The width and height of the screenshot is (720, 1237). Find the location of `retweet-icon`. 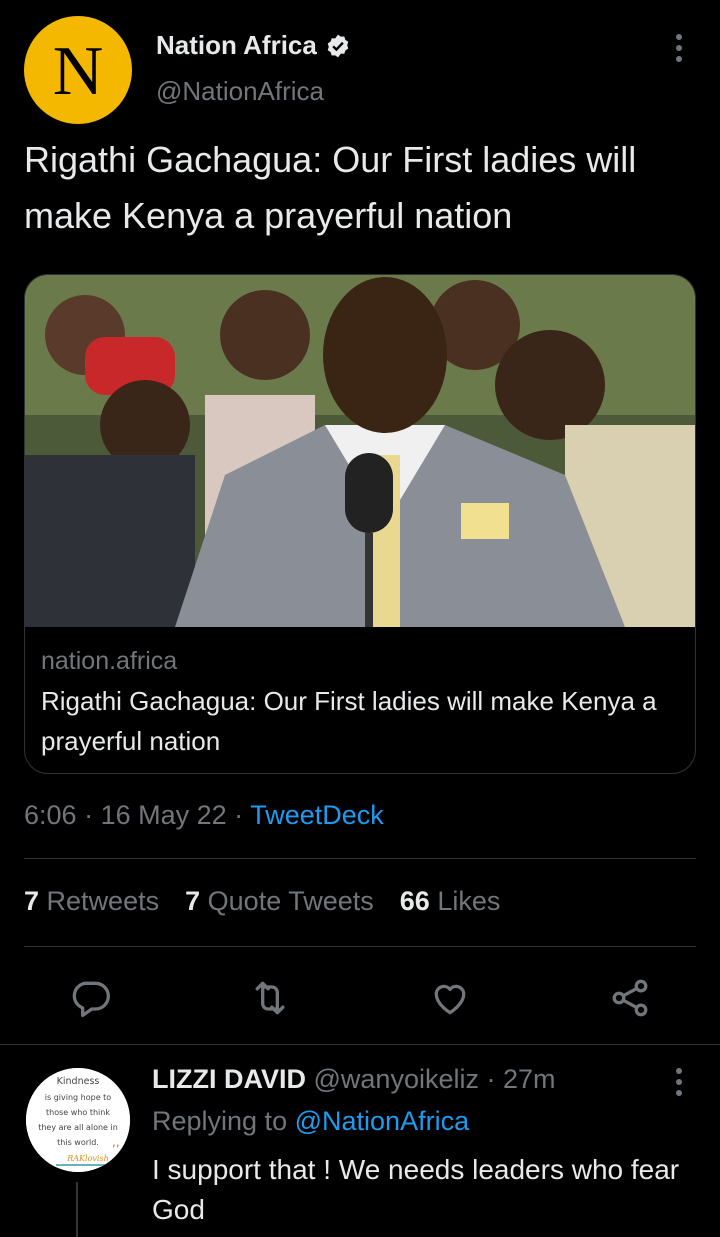

retweet-icon is located at coordinates (270, 998).